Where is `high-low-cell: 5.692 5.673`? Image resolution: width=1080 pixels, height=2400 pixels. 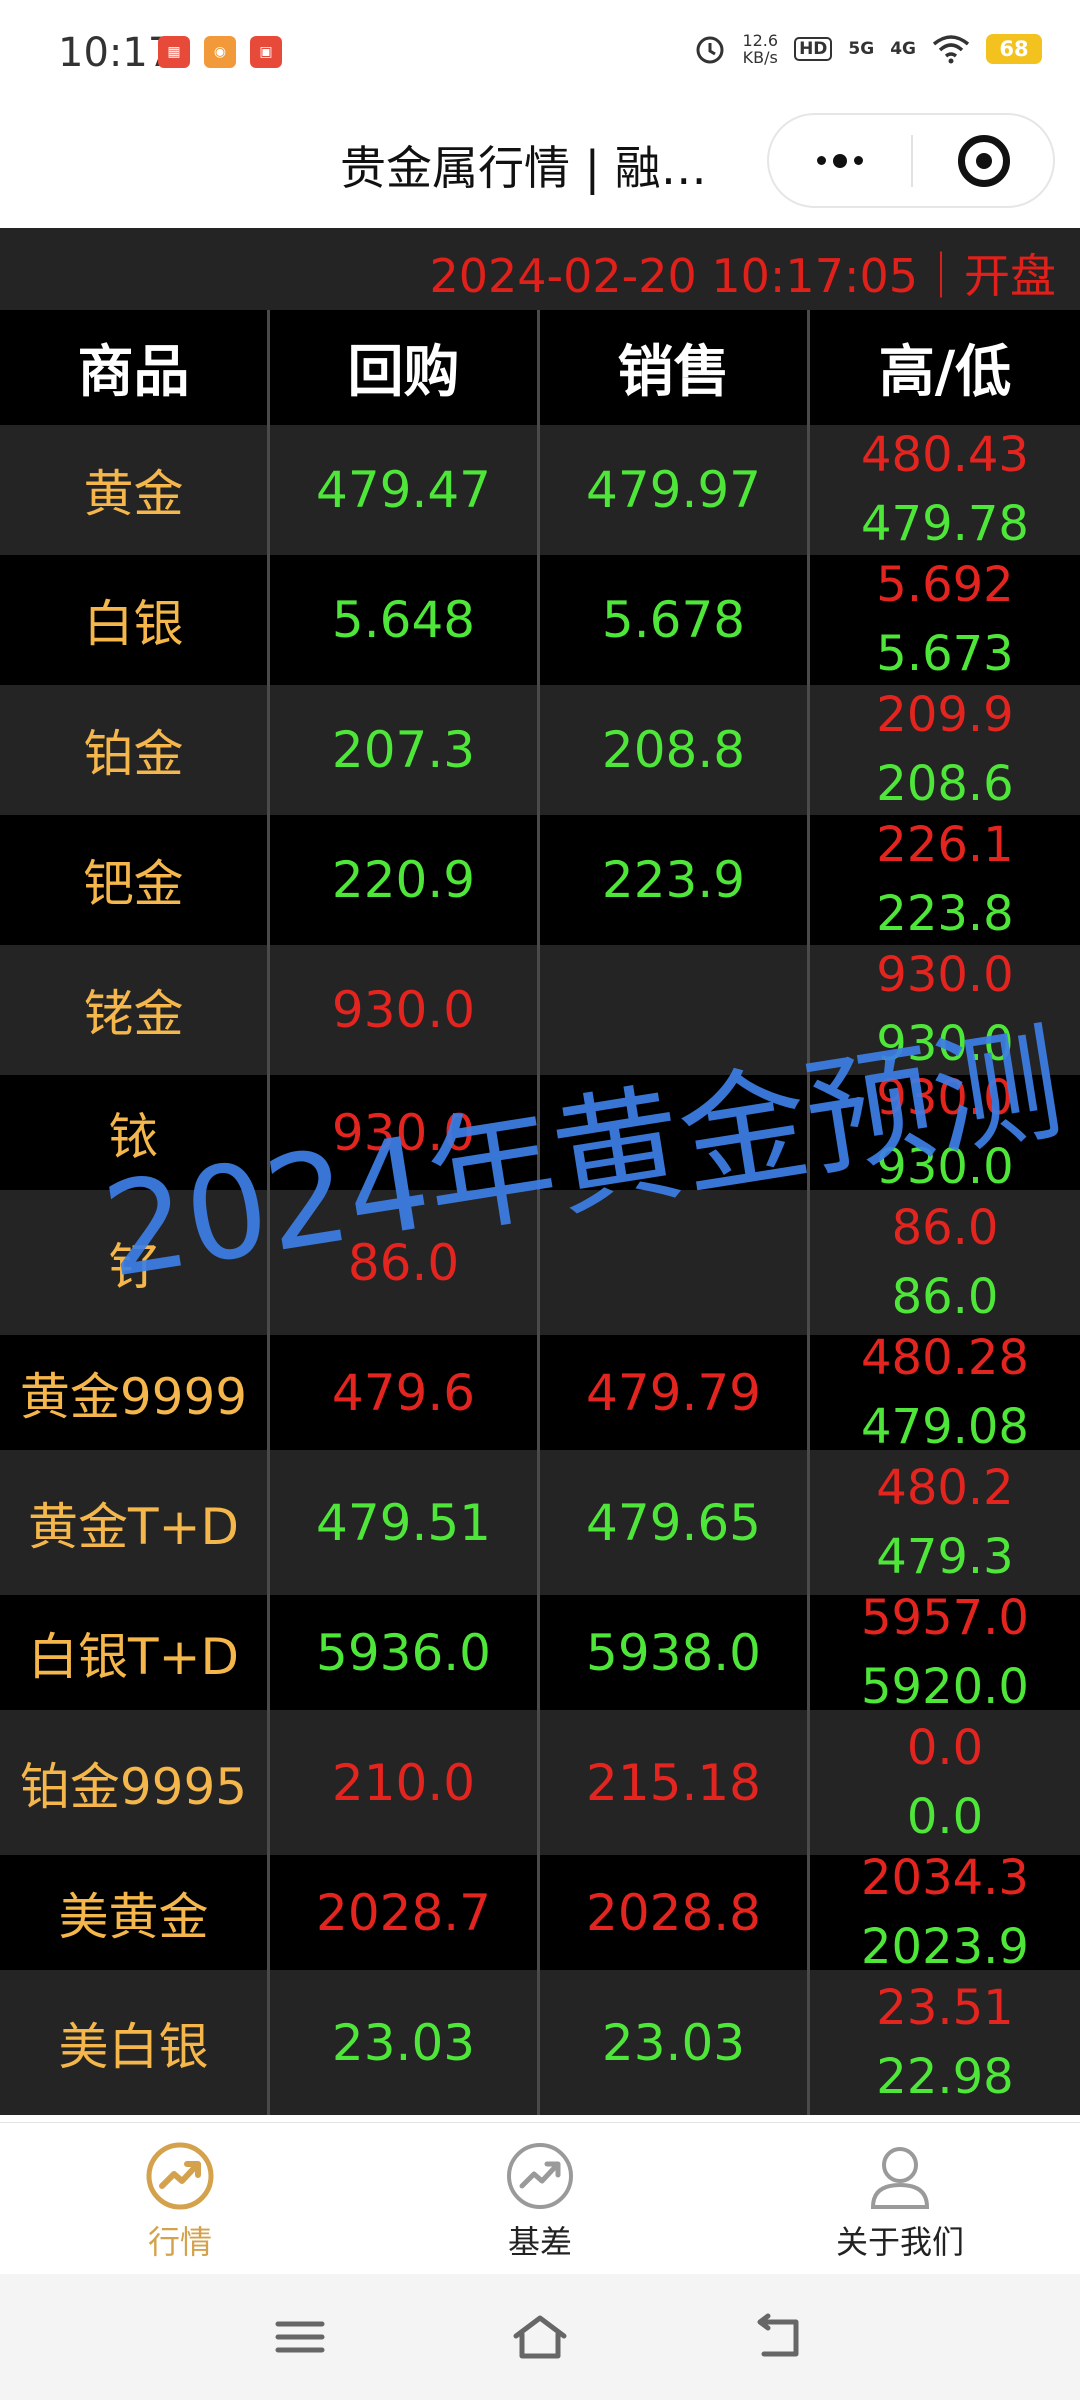
high-low-cell: 5.692 5.673 is located at coordinates (945, 620).